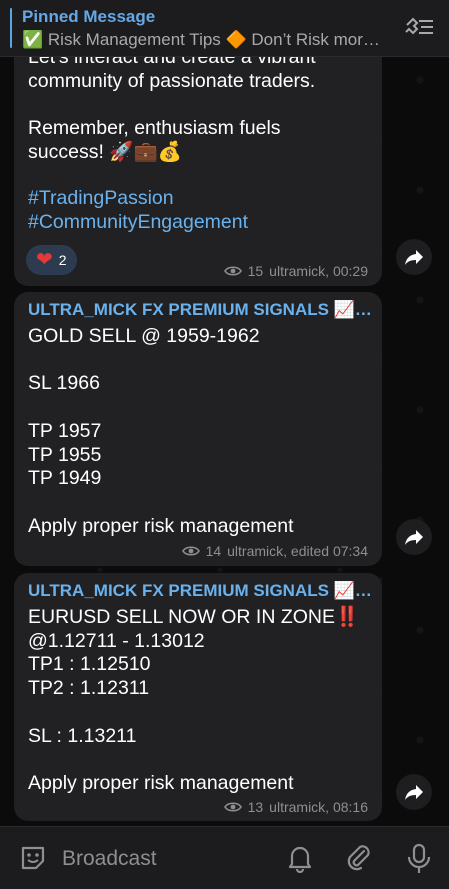 The image size is (449, 889). Describe the element at coordinates (62, 260) in the screenshot. I see `reaction-count: 2` at that location.